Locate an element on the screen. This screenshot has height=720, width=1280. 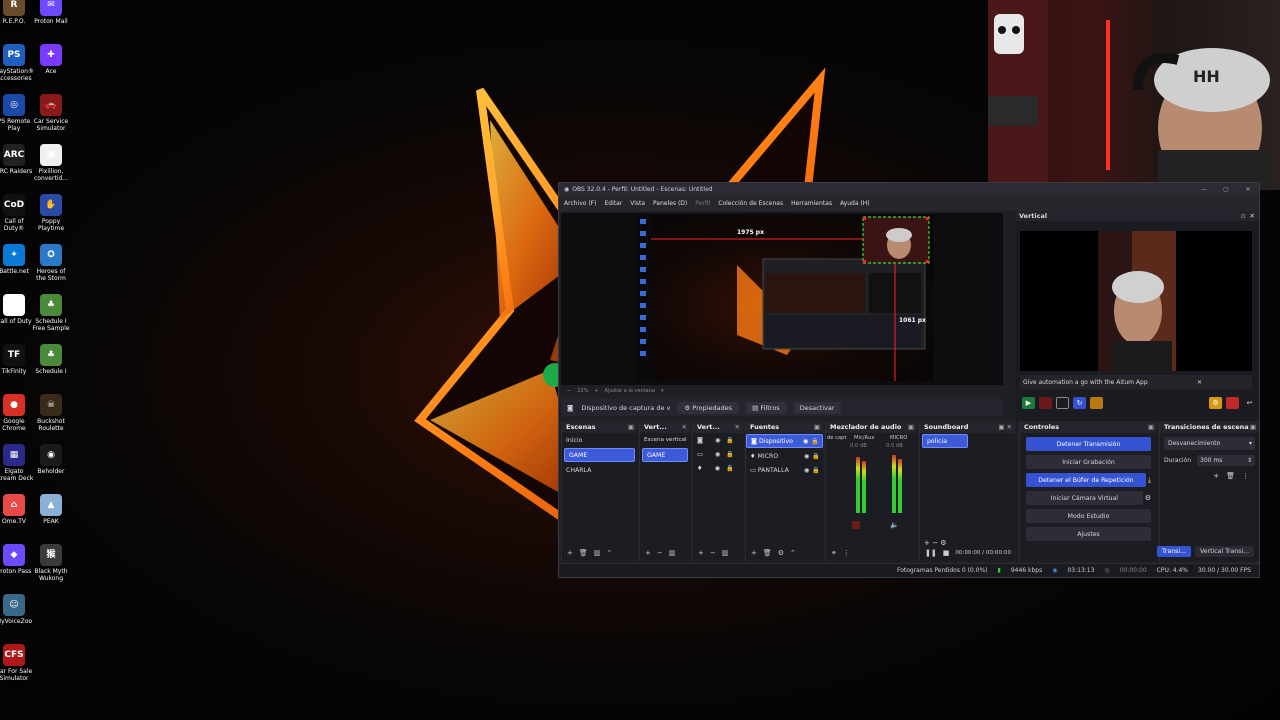
replay-icon: ↻ is located at coordinates (1079, 403).